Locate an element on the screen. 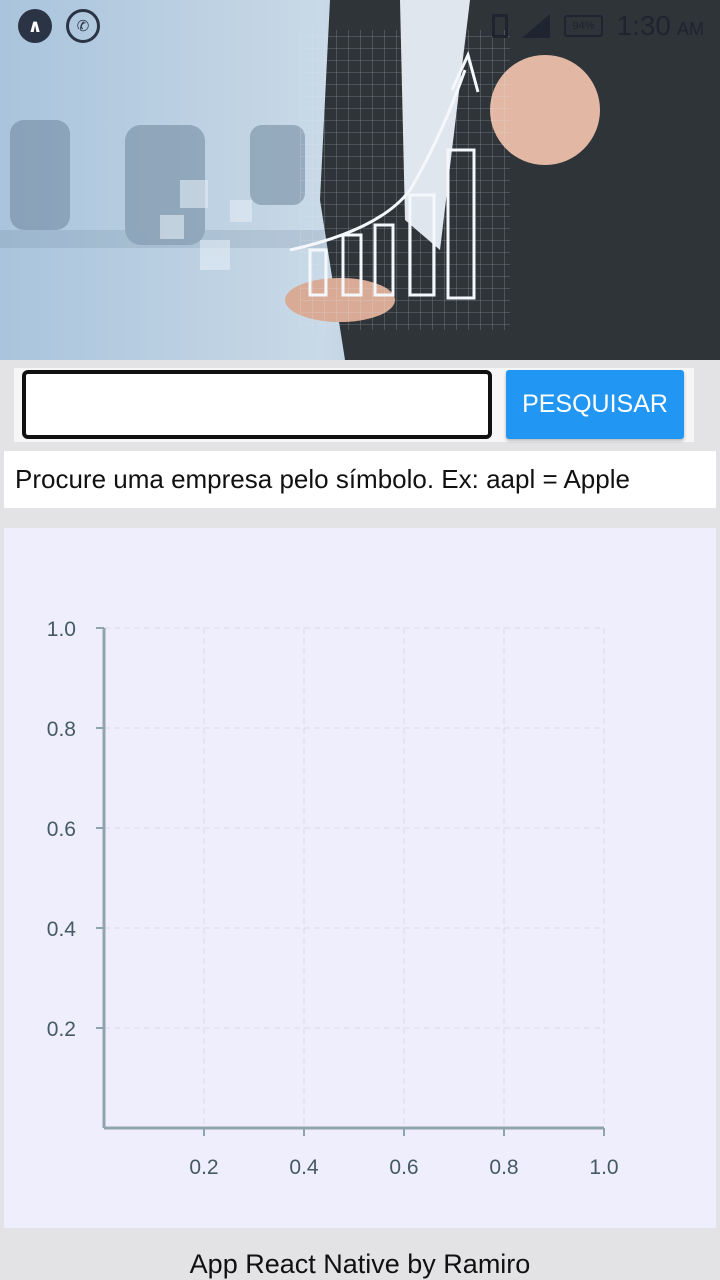 This screenshot has width=720, height=1280. x-tick-label: 0.8 is located at coordinates (503, 1167).